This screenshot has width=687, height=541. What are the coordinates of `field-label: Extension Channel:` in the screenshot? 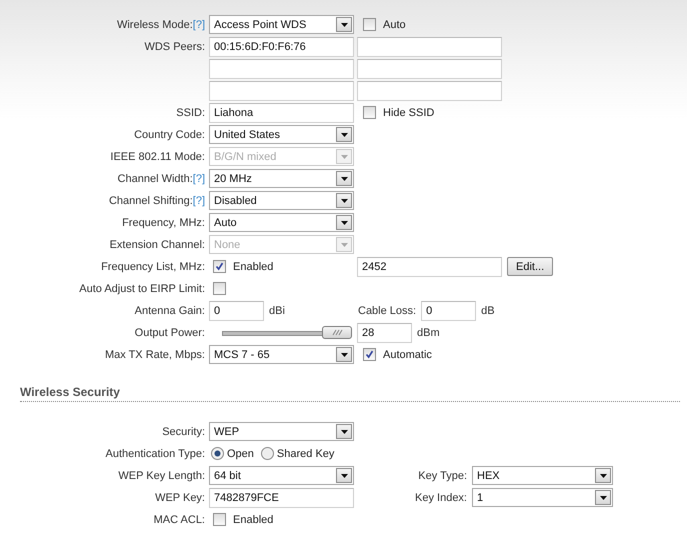 It's located at (157, 244).